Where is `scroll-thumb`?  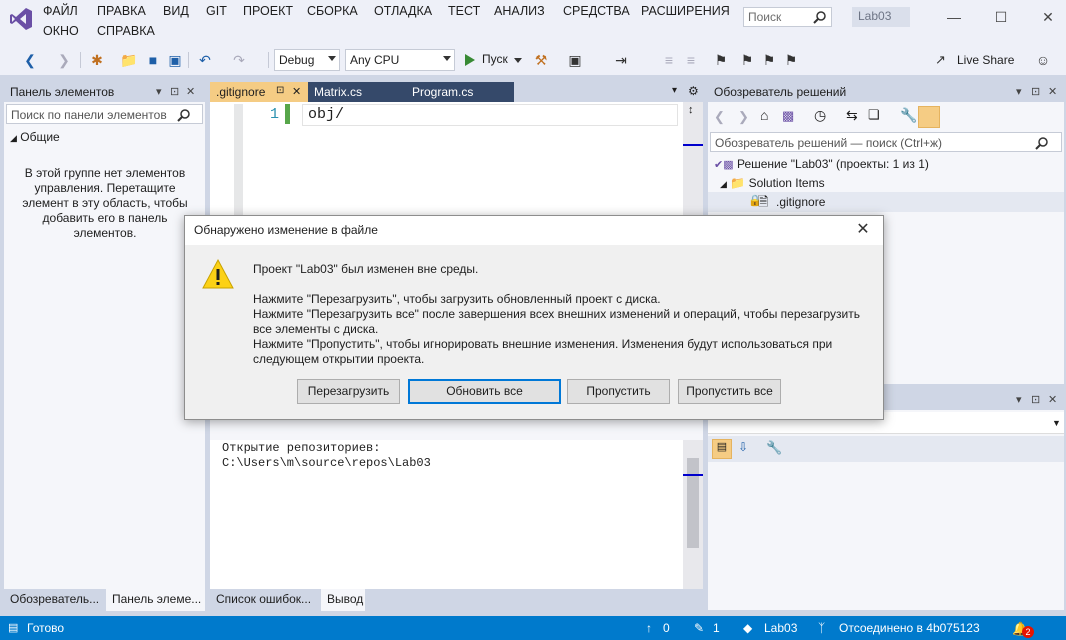 scroll-thumb is located at coordinates (693, 503).